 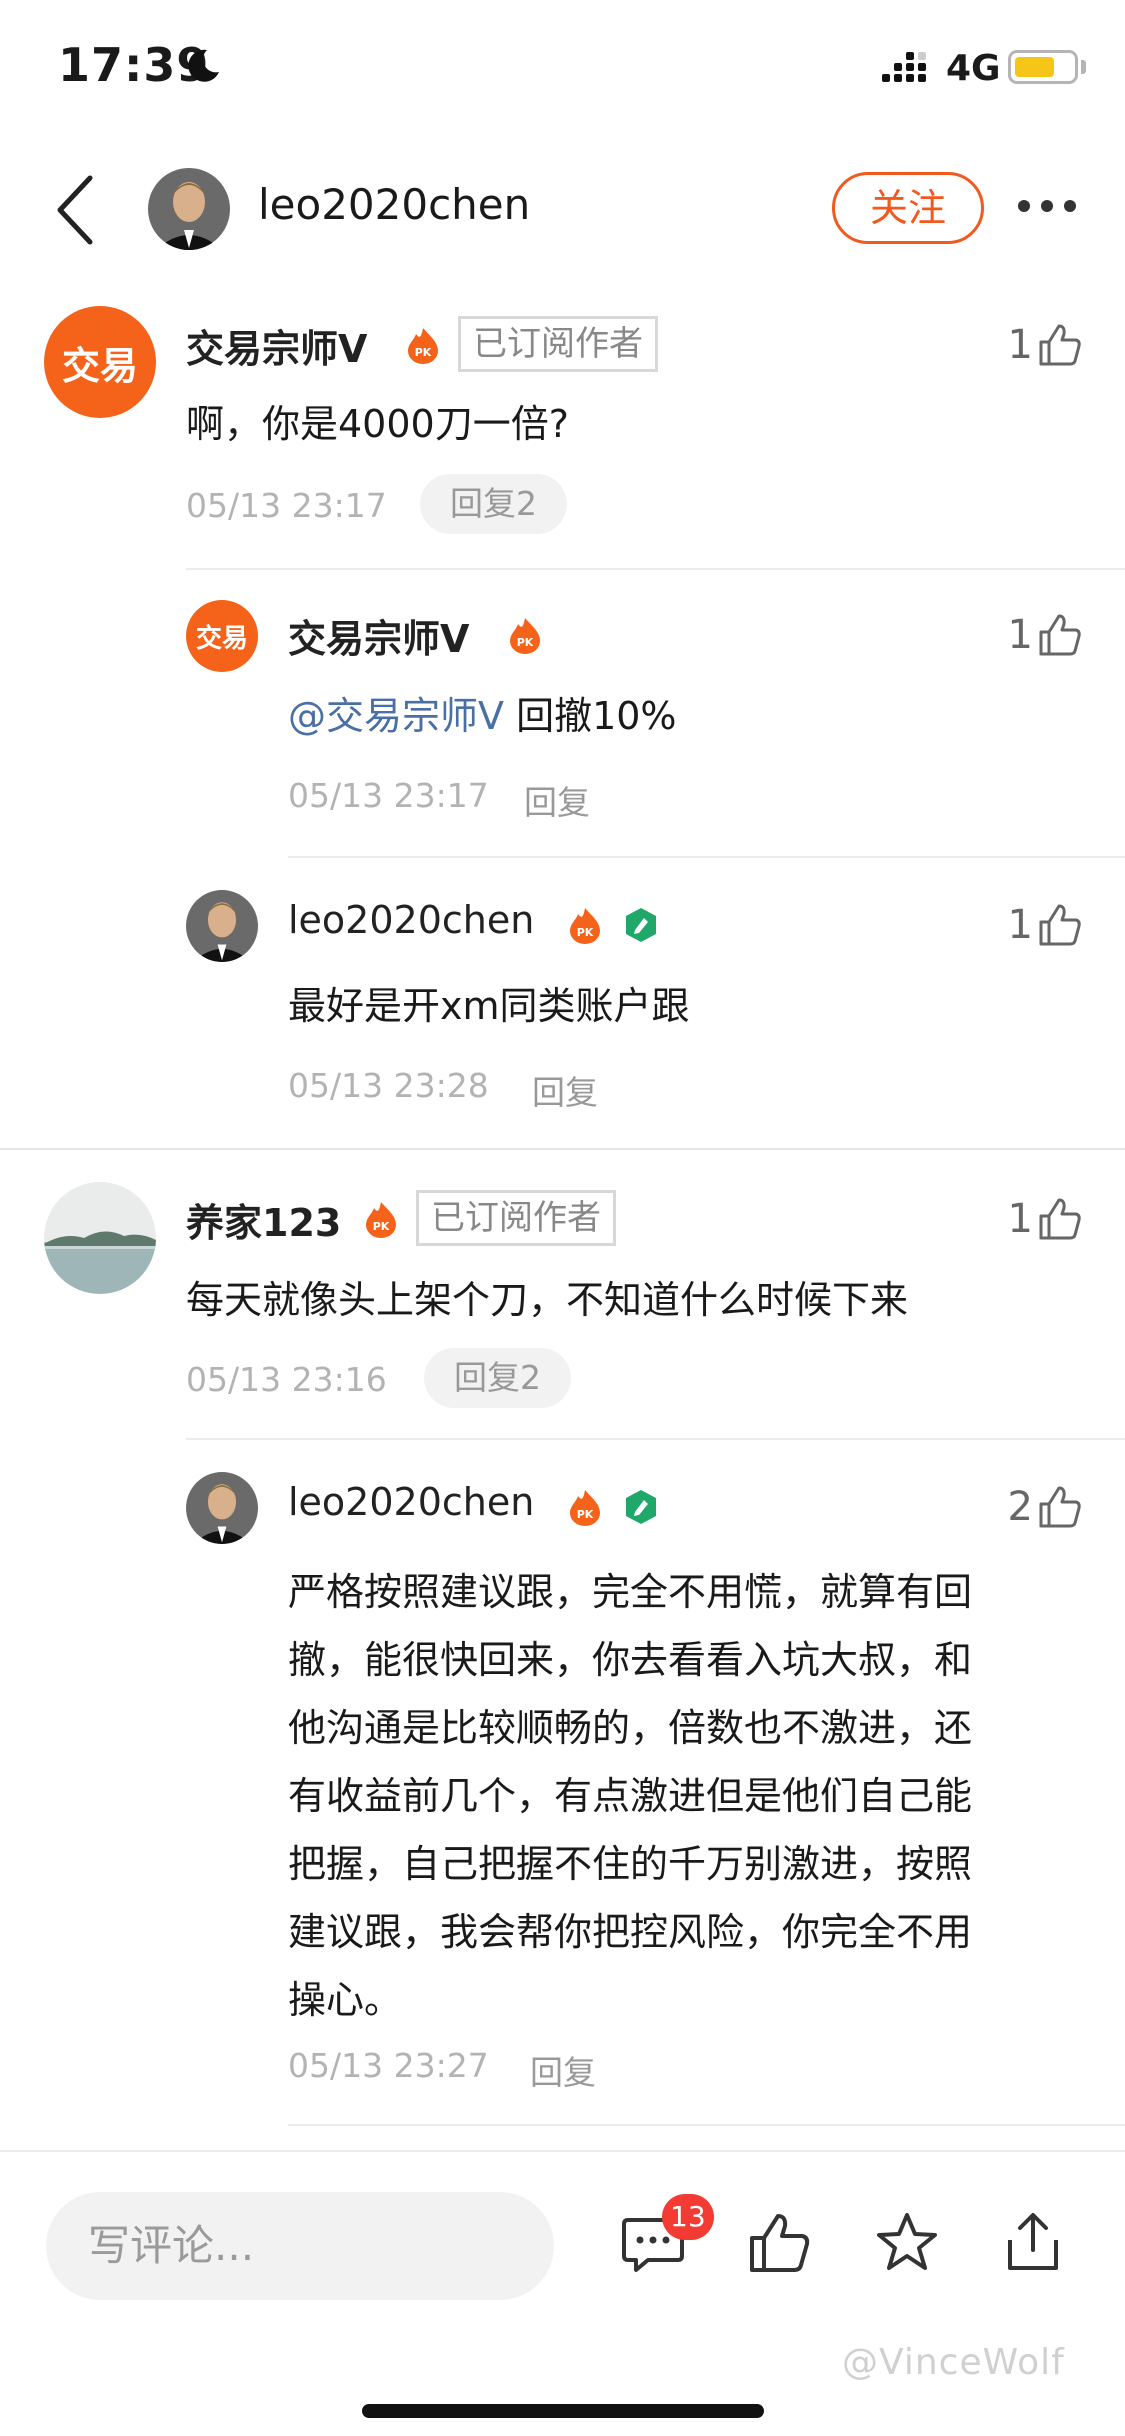 What do you see at coordinates (563, 2411) in the screenshot?
I see `home-indicator` at bounding box center [563, 2411].